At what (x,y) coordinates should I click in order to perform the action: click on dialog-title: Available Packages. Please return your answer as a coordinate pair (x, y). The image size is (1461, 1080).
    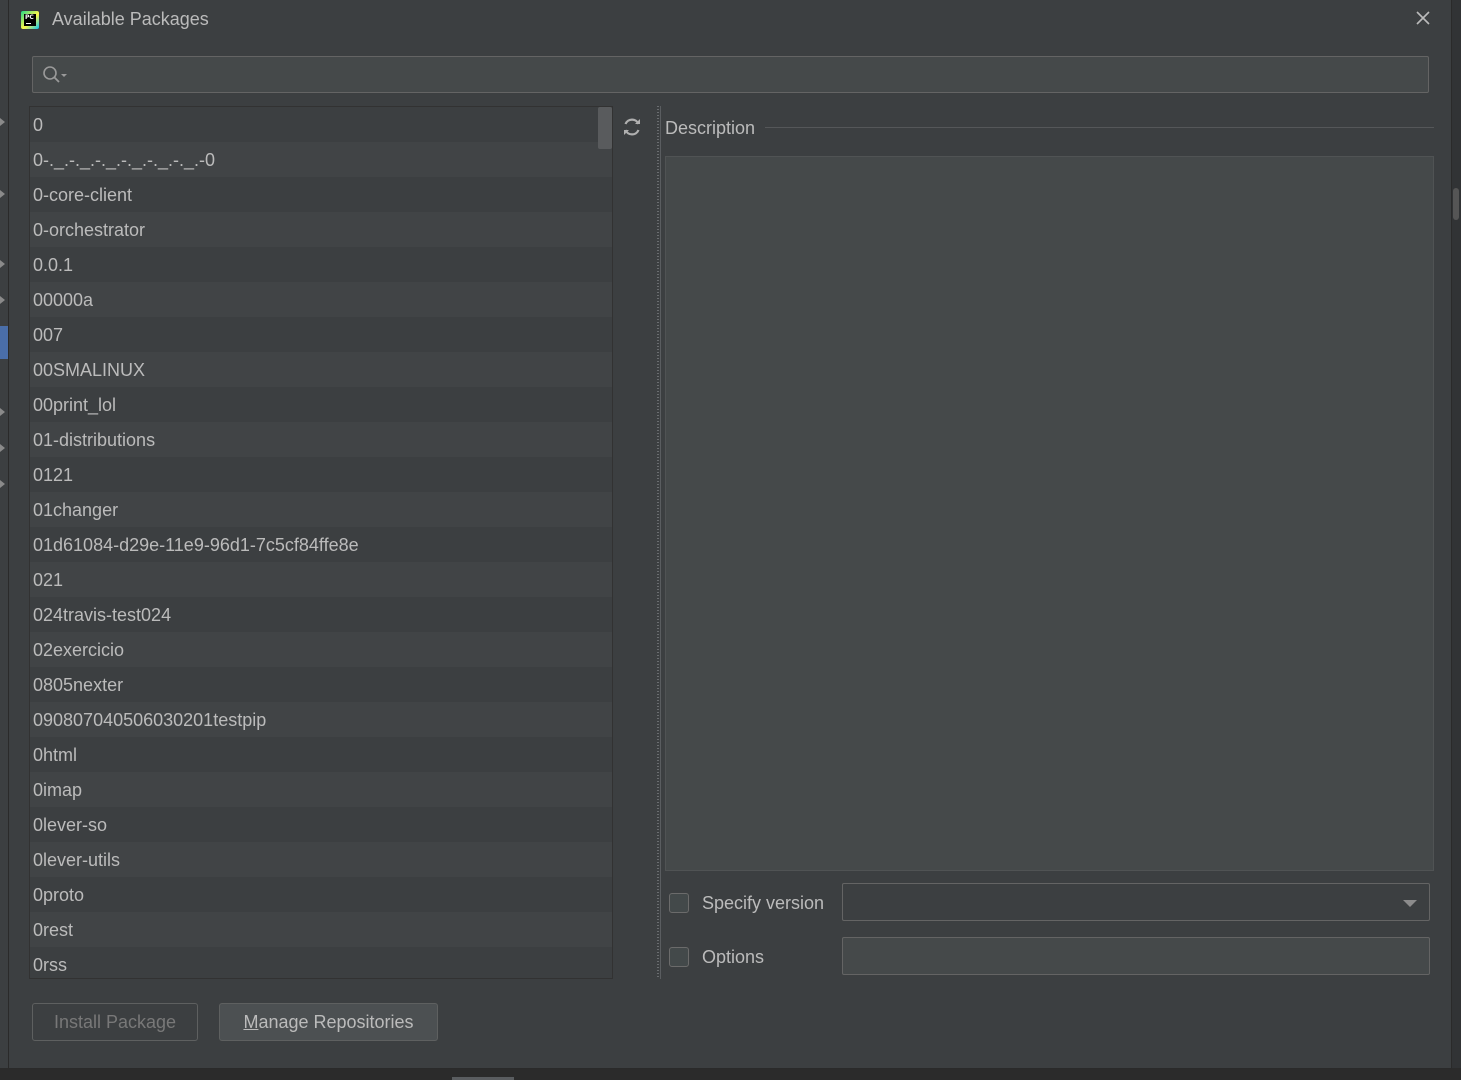
    Looking at the image, I should click on (130, 19).